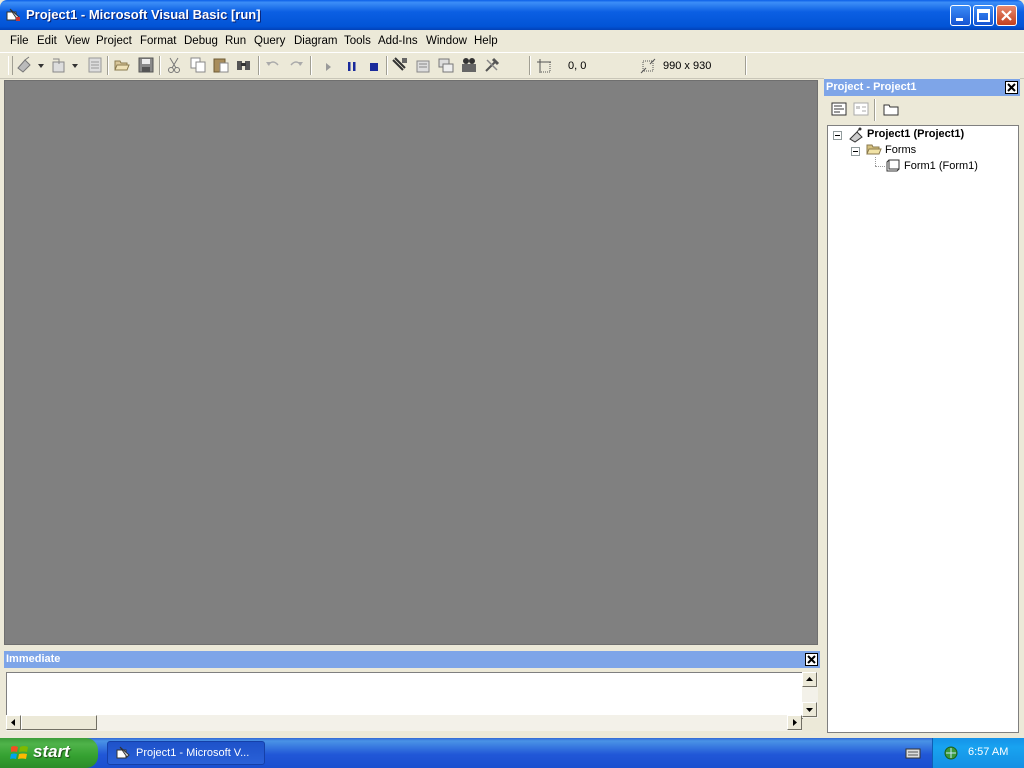  I want to click on project-node-icon, so click(856, 136).